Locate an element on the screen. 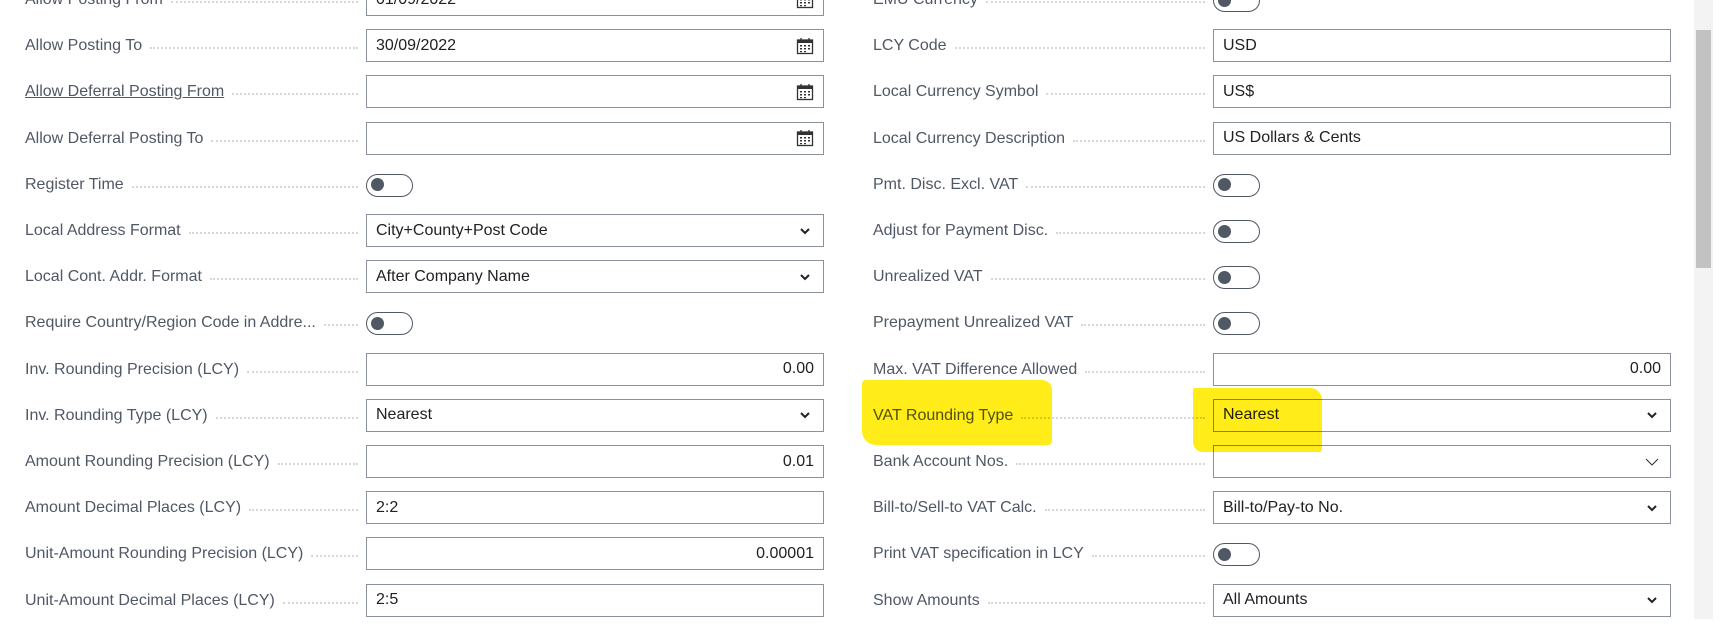 This screenshot has height=624, width=1729. field-label: Show Amounts is located at coordinates (1043, 601).